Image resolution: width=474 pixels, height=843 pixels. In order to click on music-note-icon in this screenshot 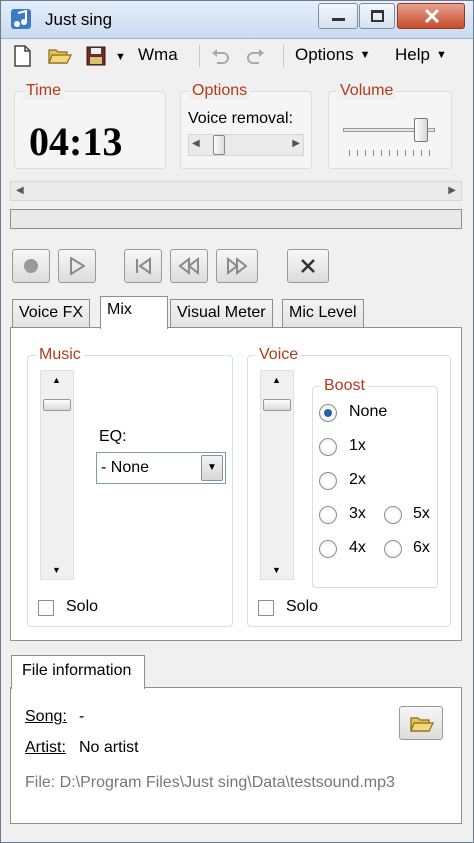, I will do `click(21, 19)`.